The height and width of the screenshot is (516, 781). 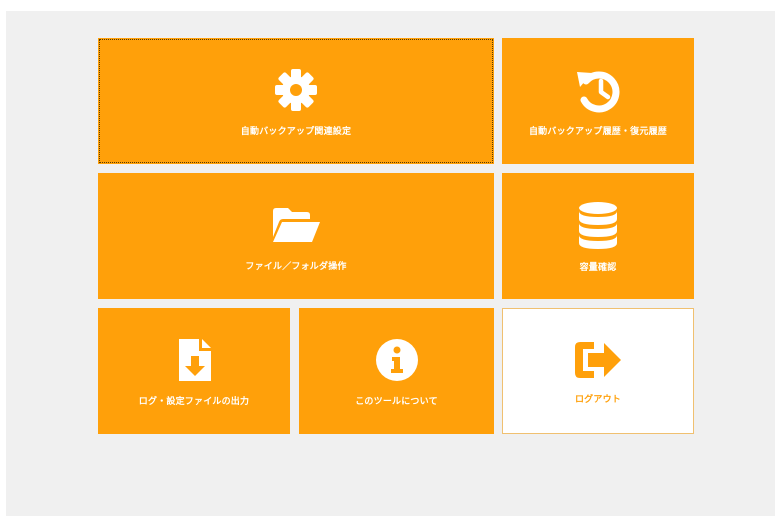 What do you see at coordinates (598, 225) in the screenshot?
I see `database-icon` at bounding box center [598, 225].